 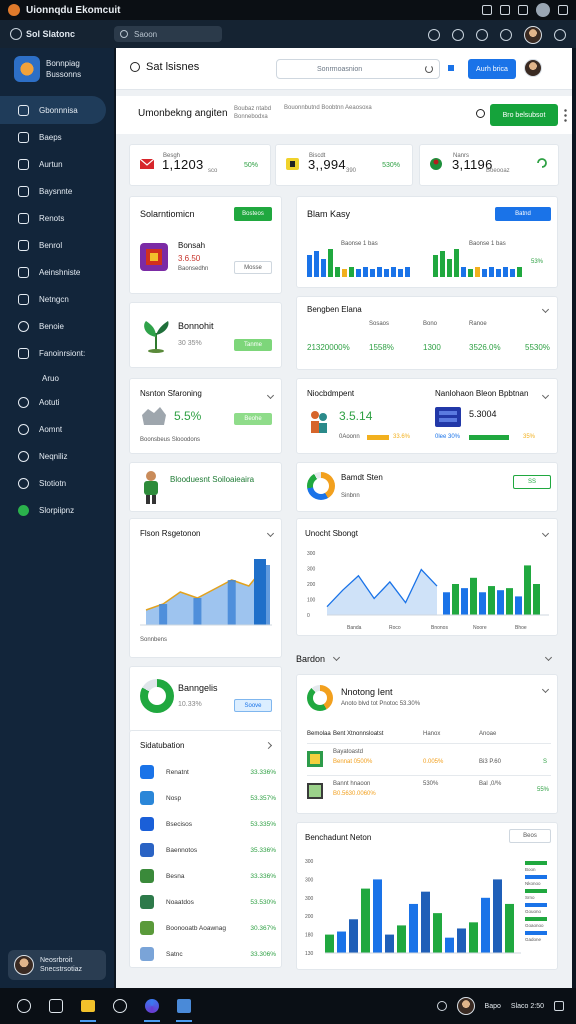 What do you see at coordinates (565, 115) in the screenshot?
I see `more-icon` at bounding box center [565, 115].